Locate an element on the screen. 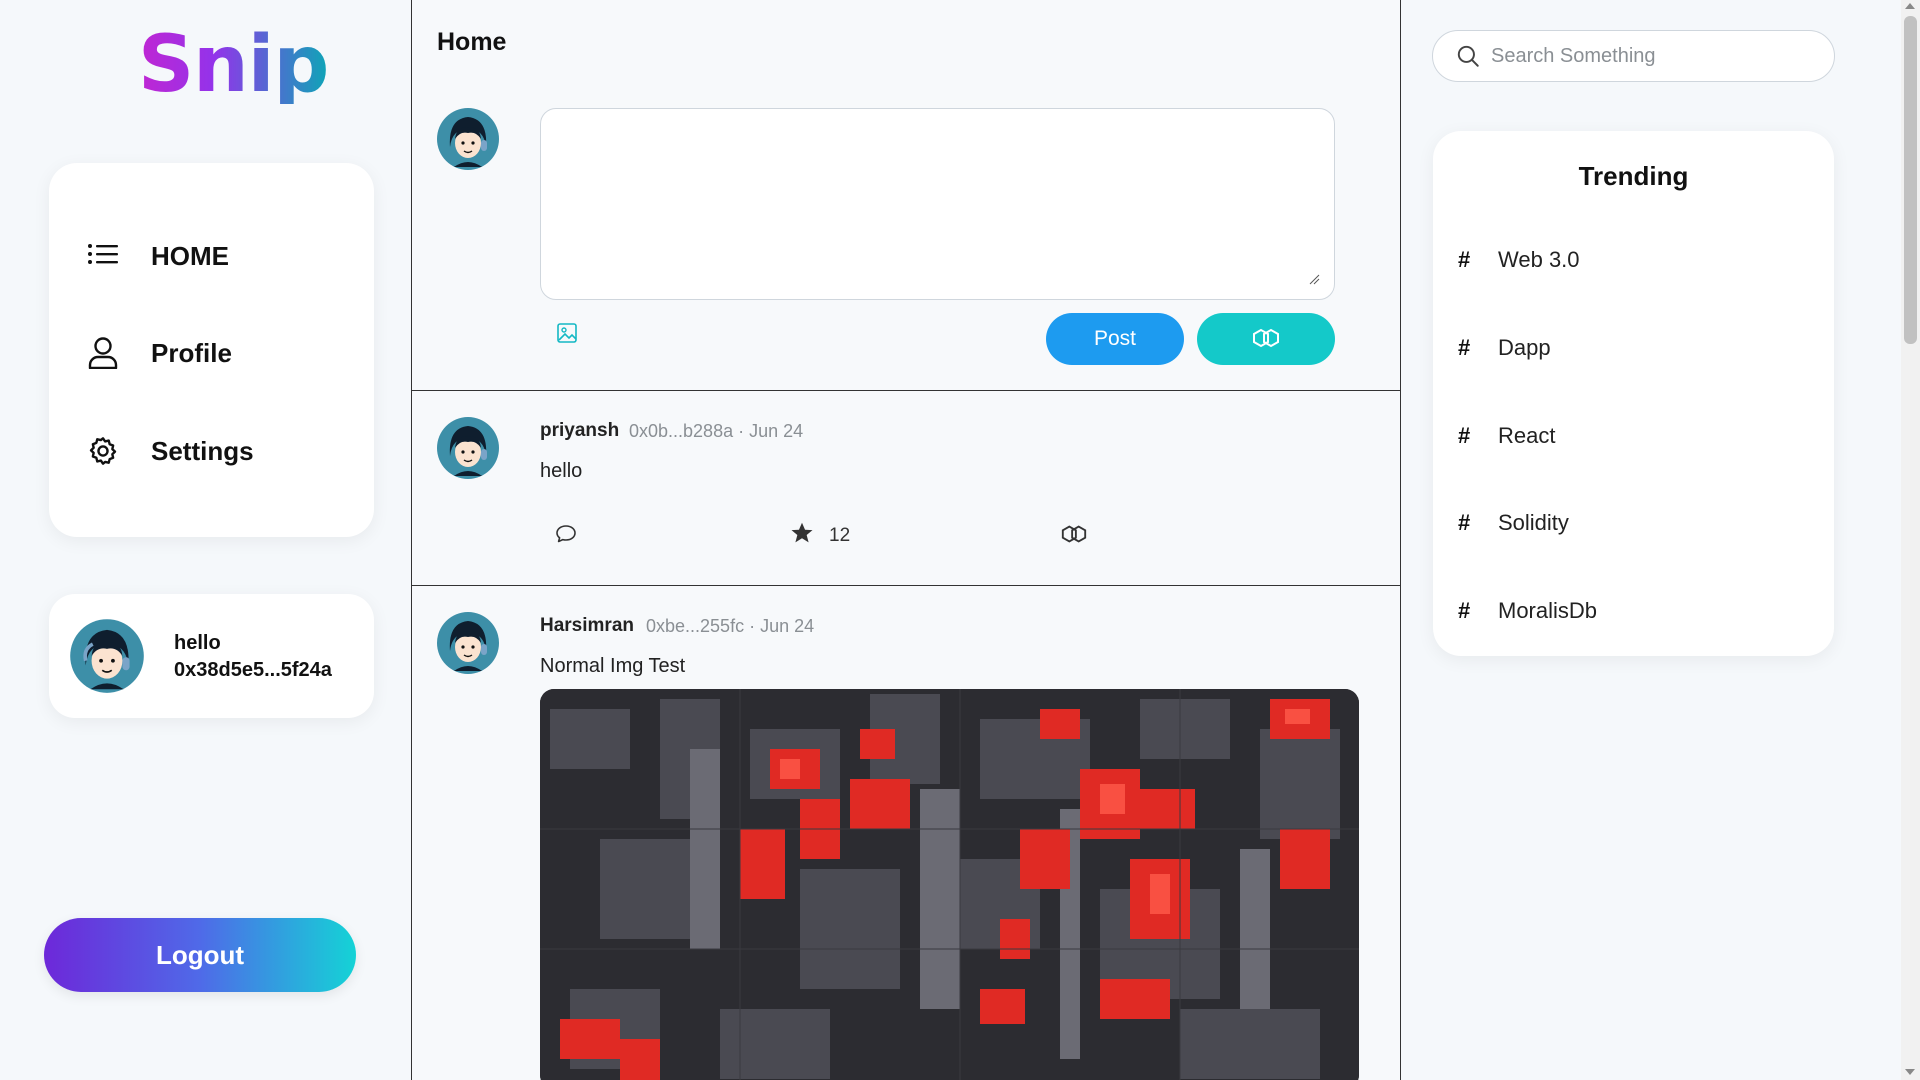 The image size is (1920, 1080). trending-label: MoralisDb is located at coordinates (1548, 610).